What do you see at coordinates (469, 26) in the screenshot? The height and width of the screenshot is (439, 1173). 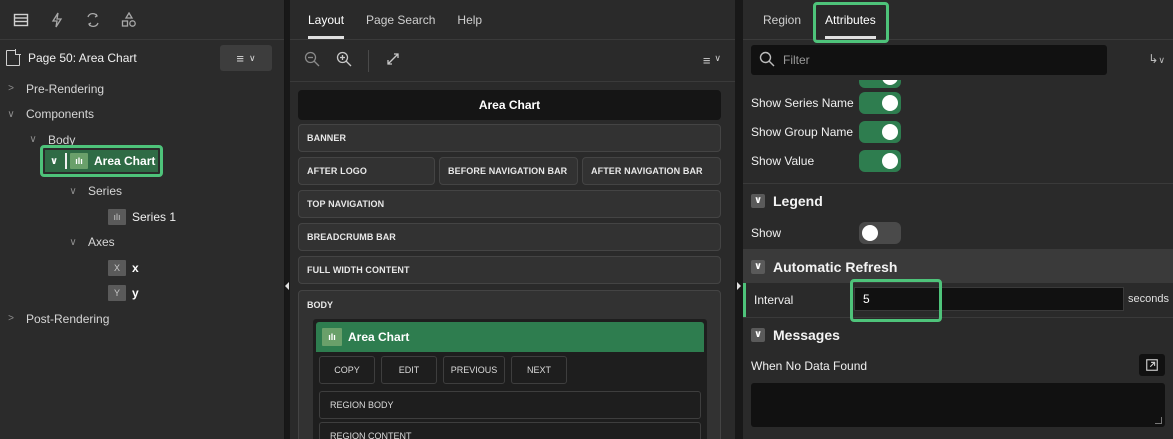 I see `tab-help: Help` at bounding box center [469, 26].